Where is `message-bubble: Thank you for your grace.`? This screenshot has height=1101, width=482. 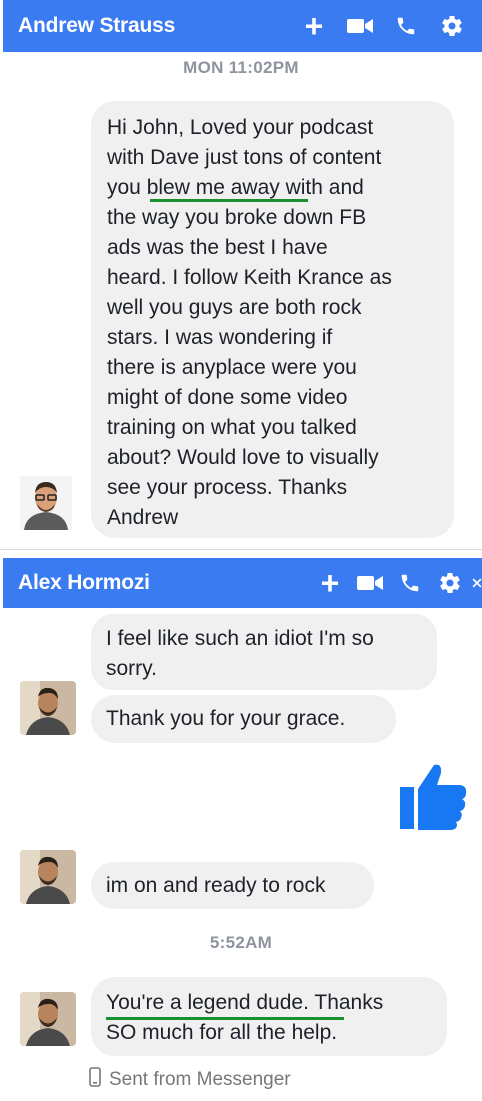 message-bubble: Thank you for your grace. is located at coordinates (243, 719).